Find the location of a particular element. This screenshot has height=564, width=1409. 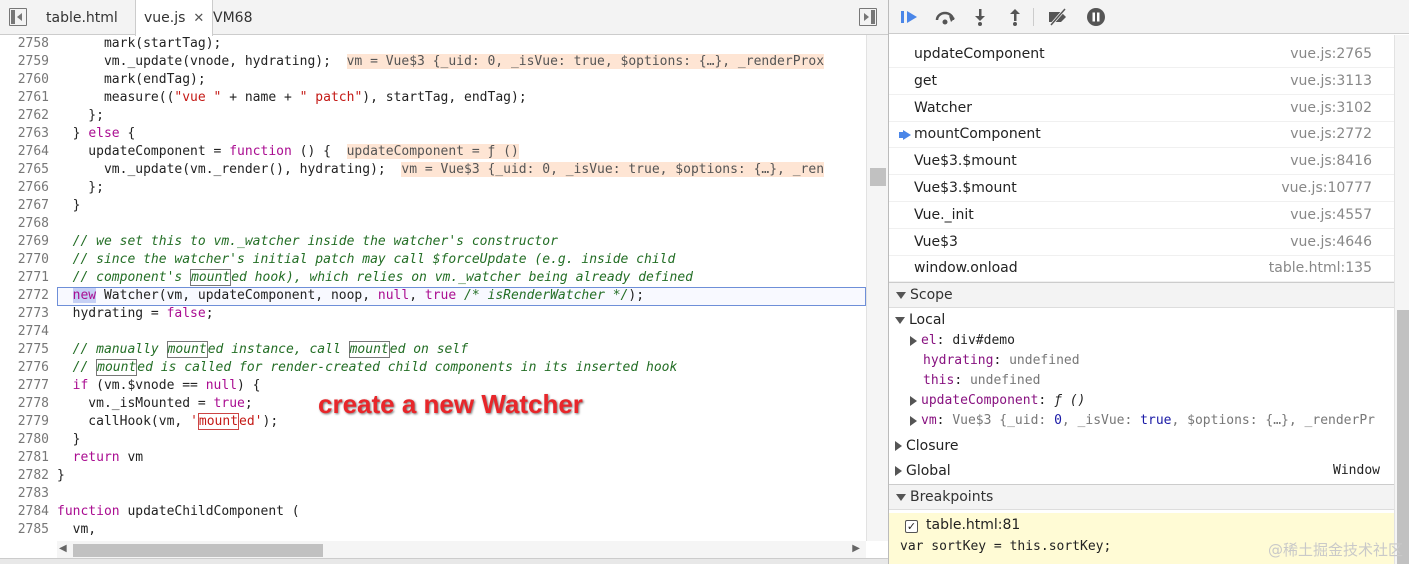

line-number: 2761 is located at coordinates (24, 98).